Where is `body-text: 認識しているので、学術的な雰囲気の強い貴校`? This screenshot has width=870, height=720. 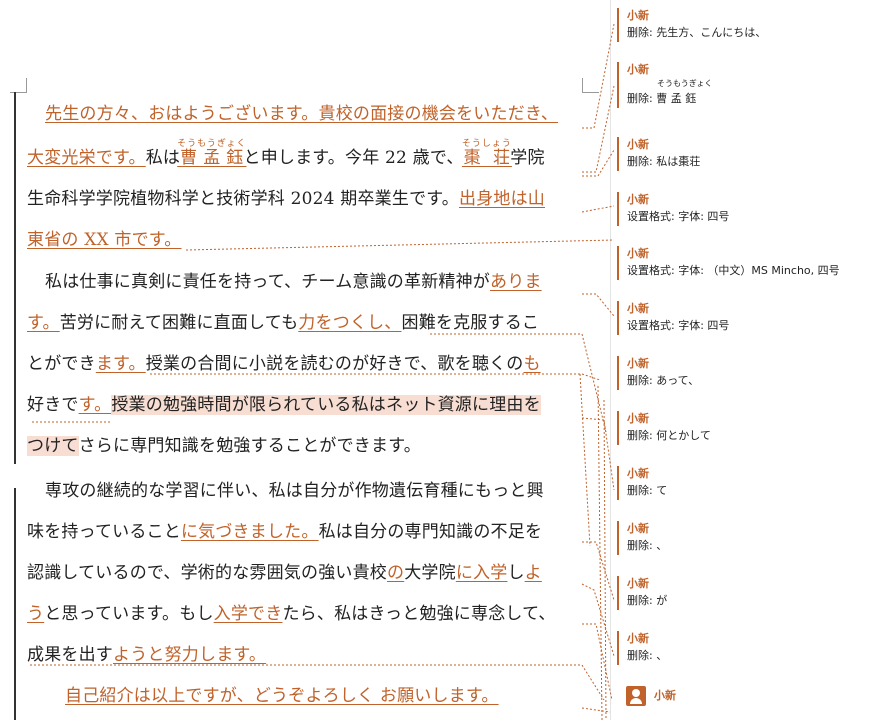
body-text: 認識しているので、学術的な雰囲気の強い貴校 is located at coordinates (207, 573).